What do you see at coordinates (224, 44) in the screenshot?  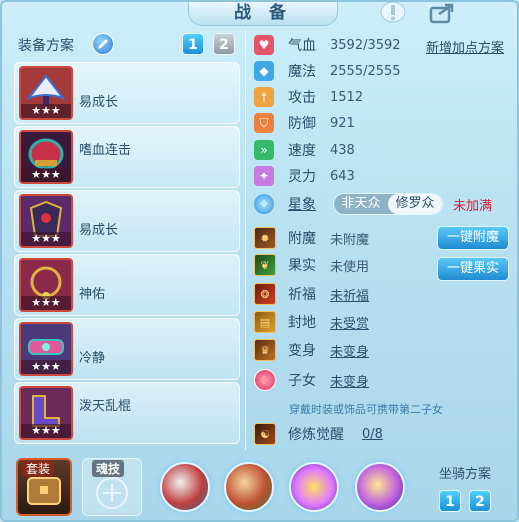 I see `equip-plan-2-button: 2` at bounding box center [224, 44].